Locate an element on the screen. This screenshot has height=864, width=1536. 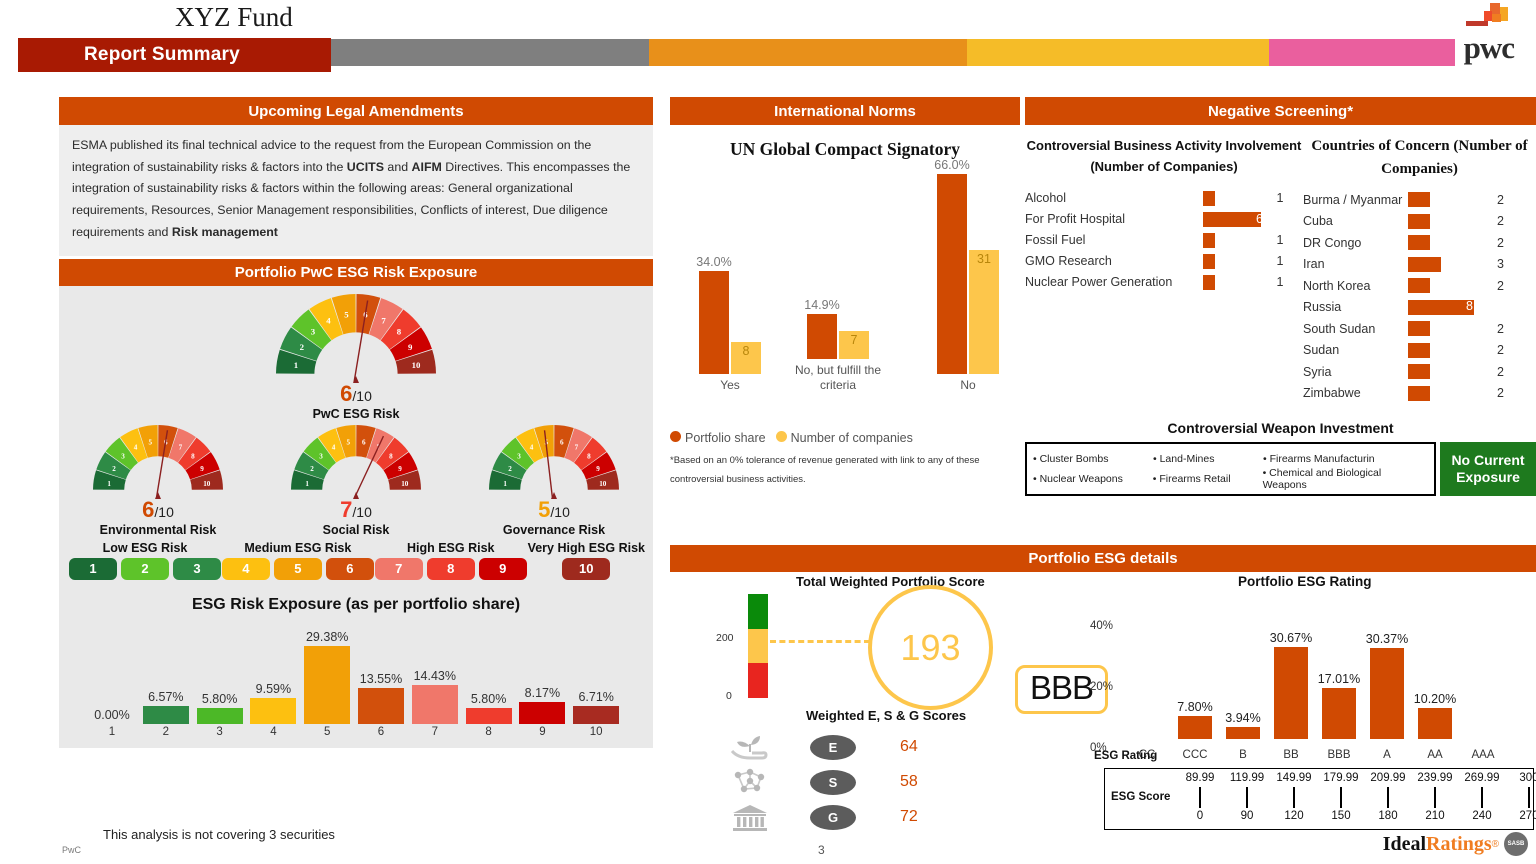
negative-screening-title: Negative Screening* is located at coordinates (1280, 111).